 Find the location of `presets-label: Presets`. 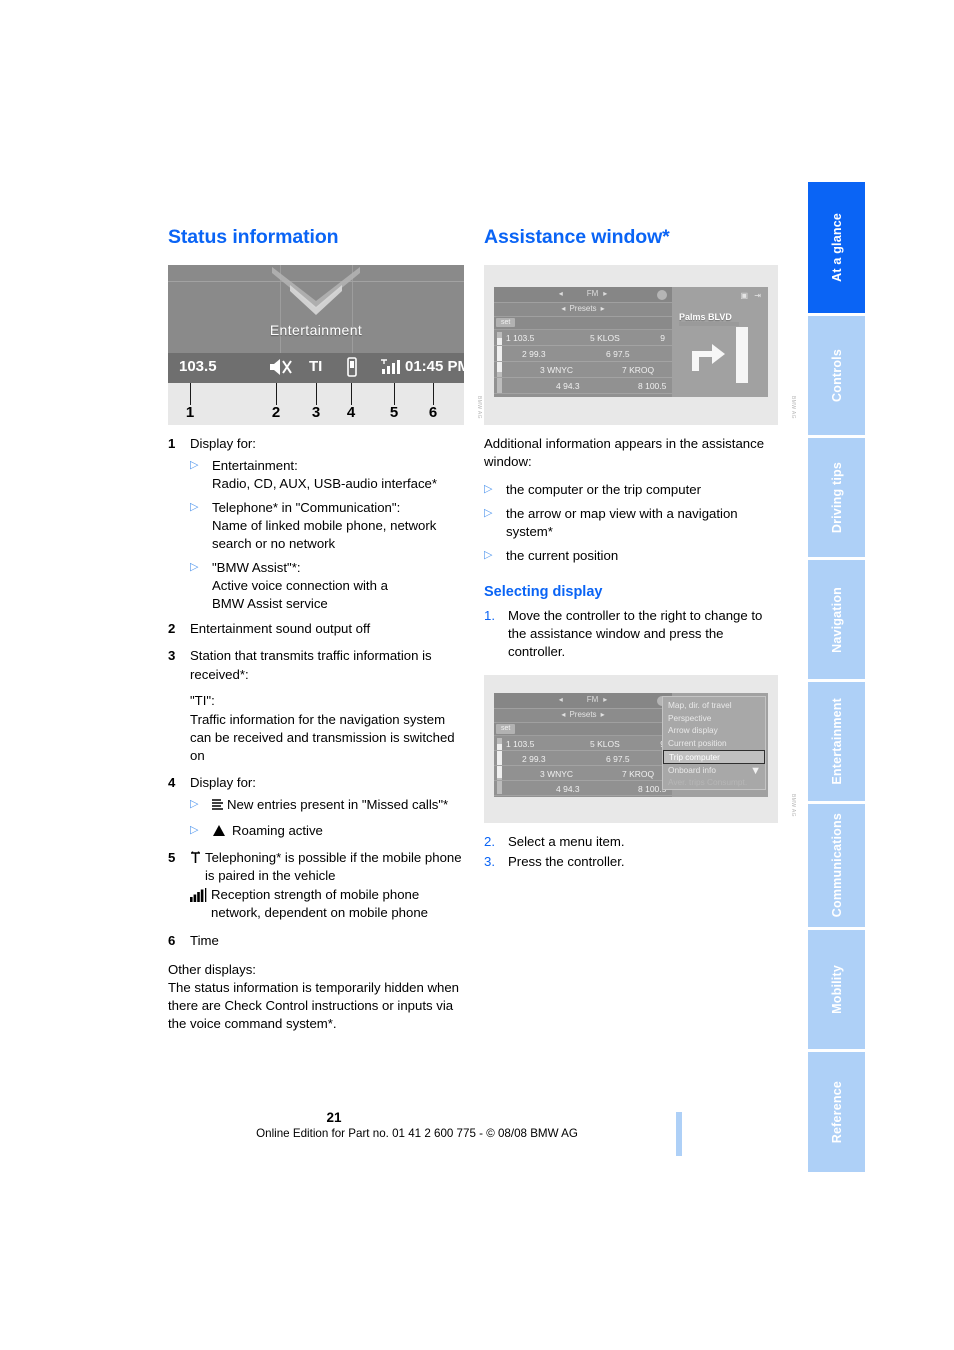

presets-label: Presets is located at coordinates (583, 715).